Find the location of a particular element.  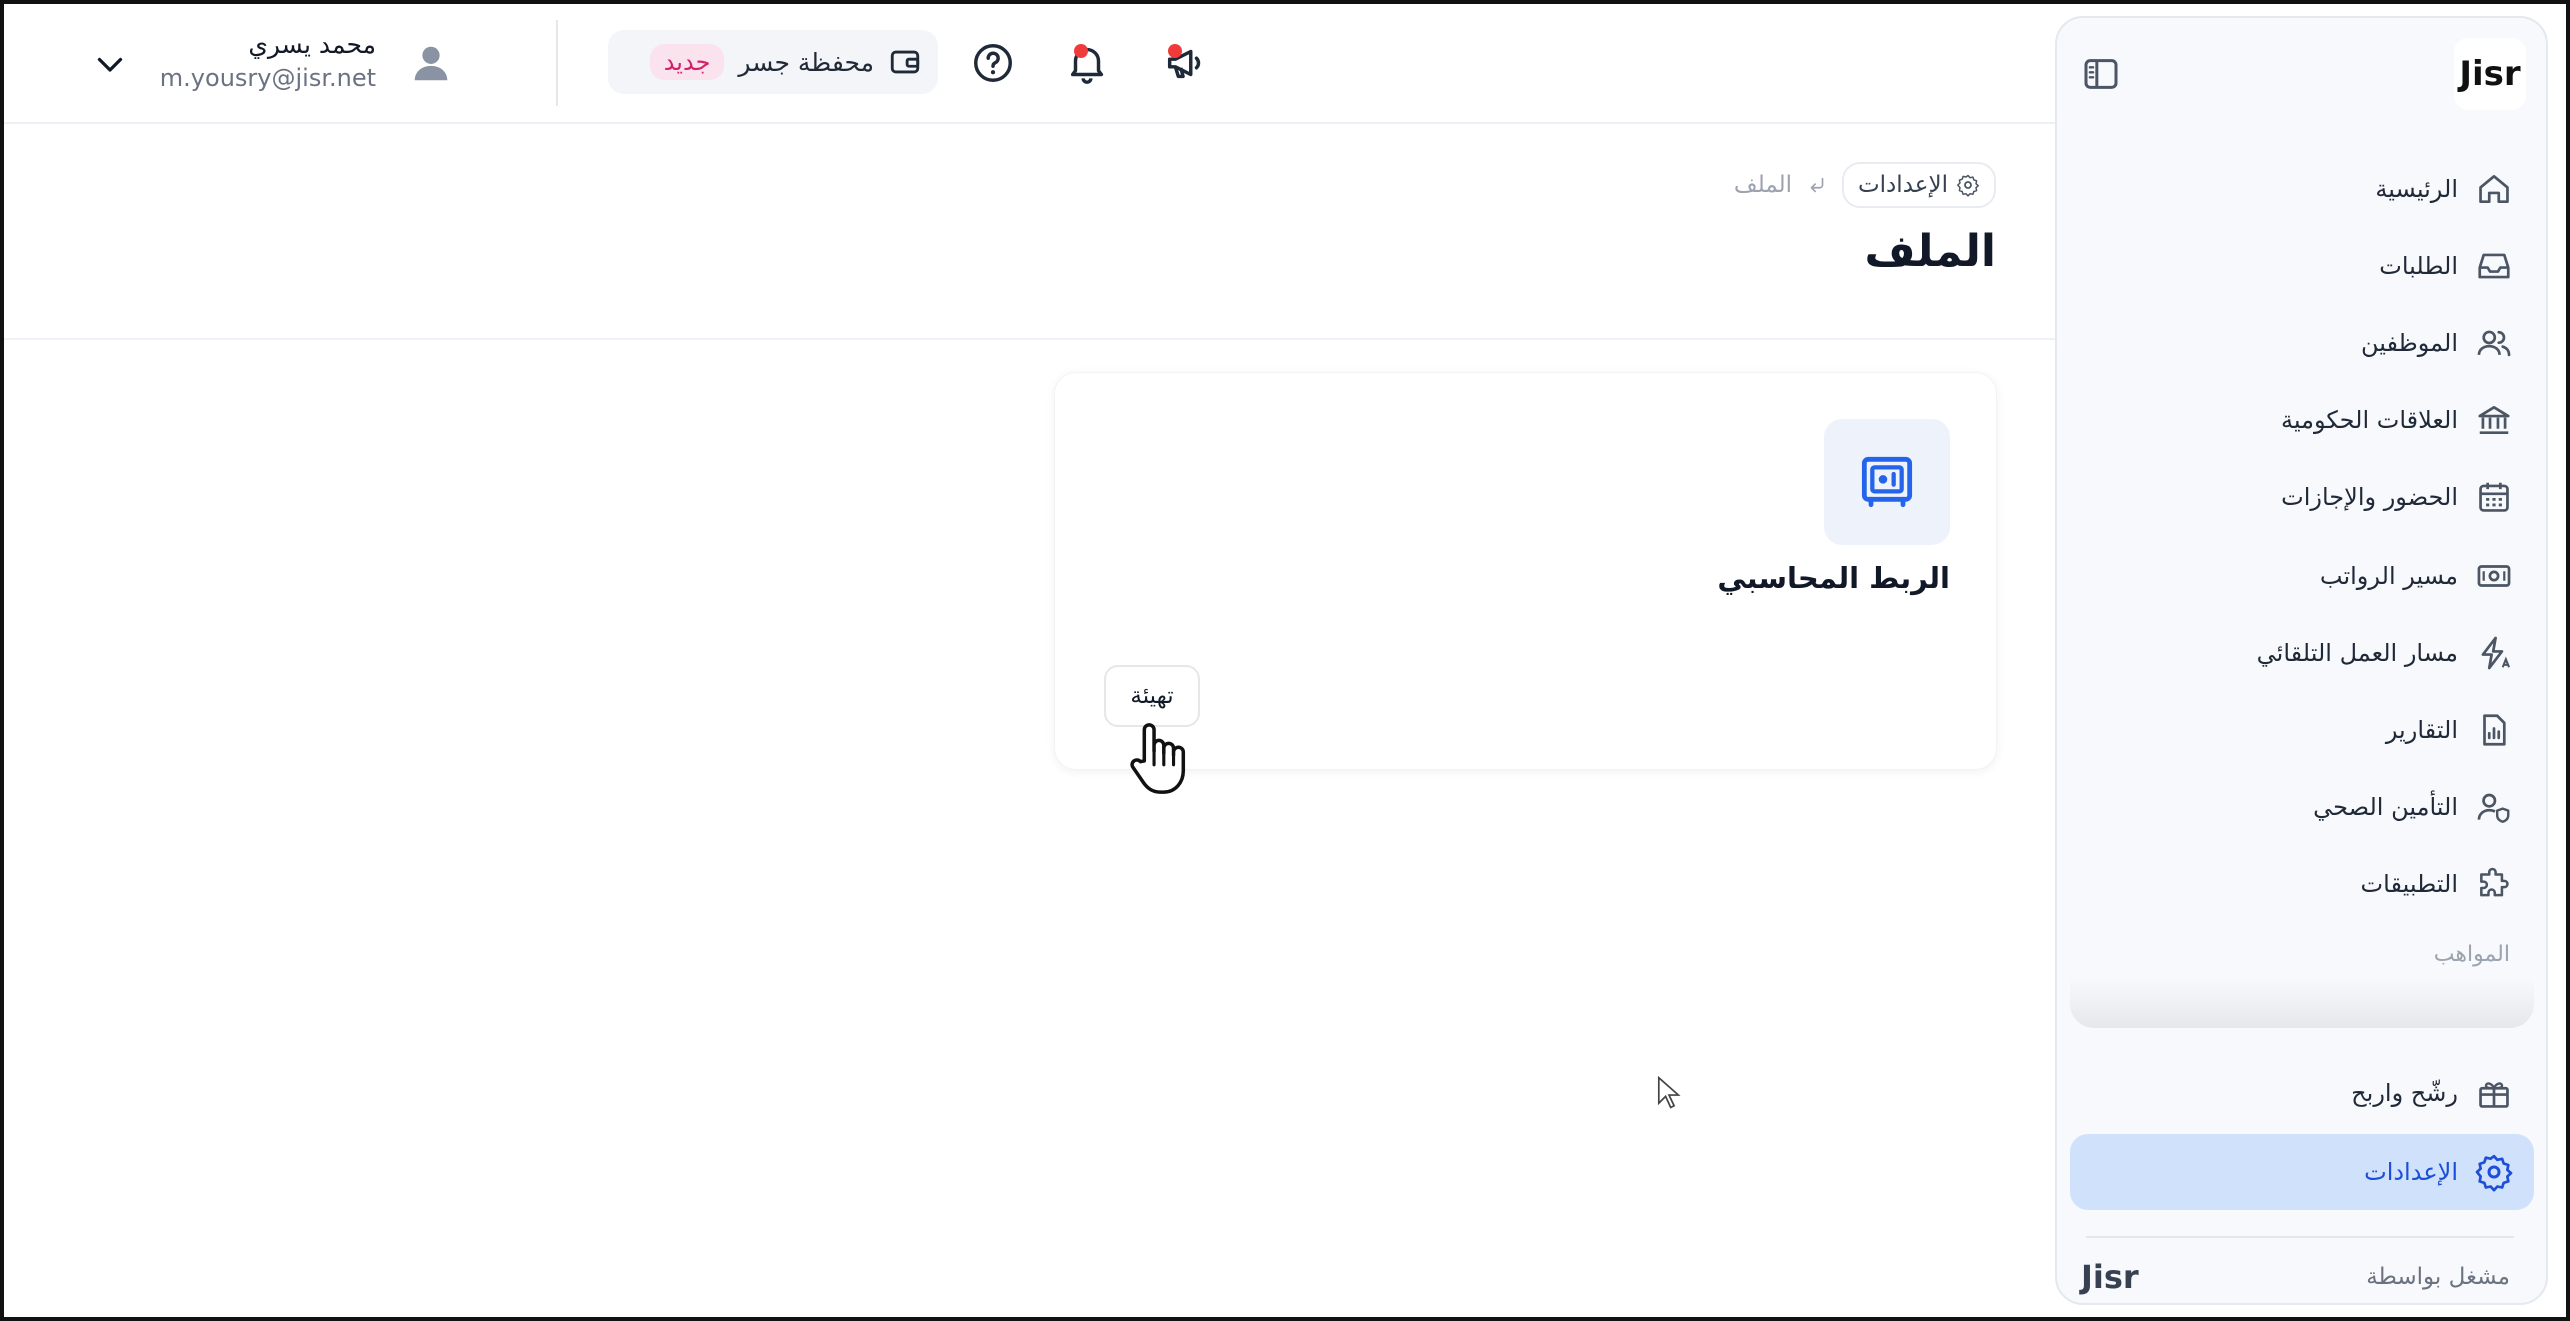

sidebar-item-attendance: الحضور والإجازات is located at coordinates (2302, 497).